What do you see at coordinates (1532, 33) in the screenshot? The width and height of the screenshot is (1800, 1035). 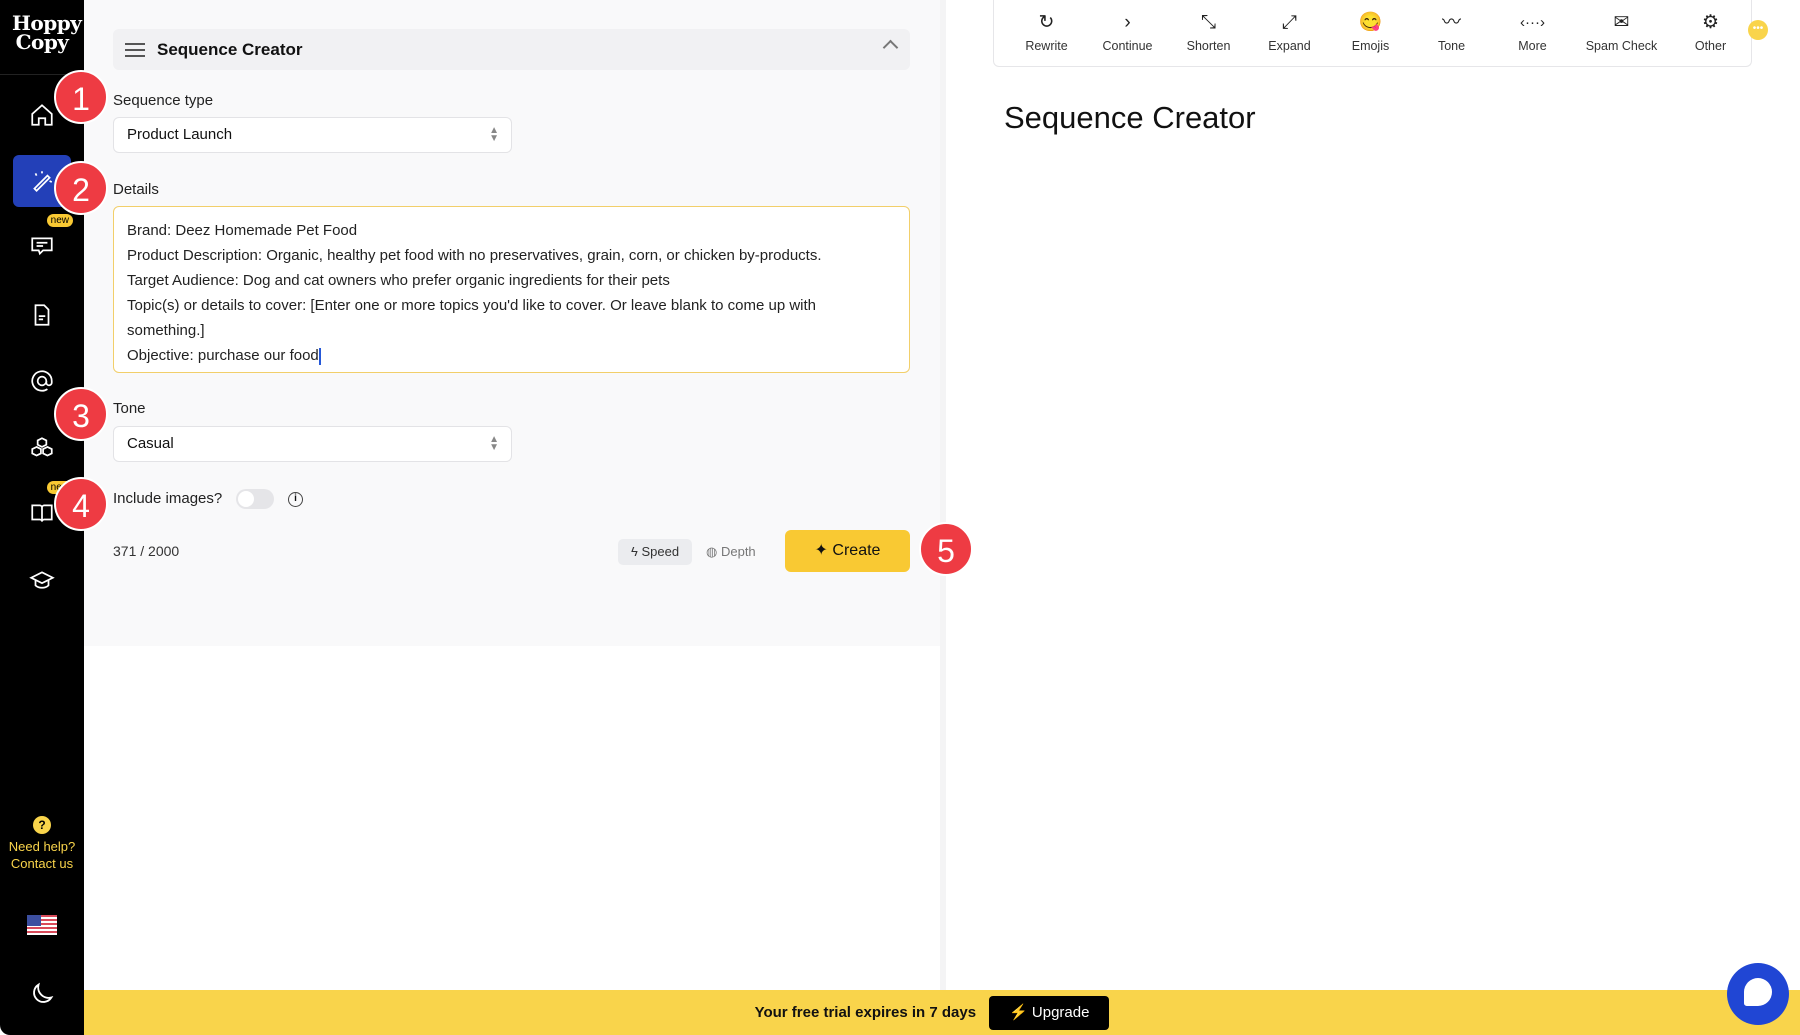 I see `more-button: ‹···› More` at bounding box center [1532, 33].